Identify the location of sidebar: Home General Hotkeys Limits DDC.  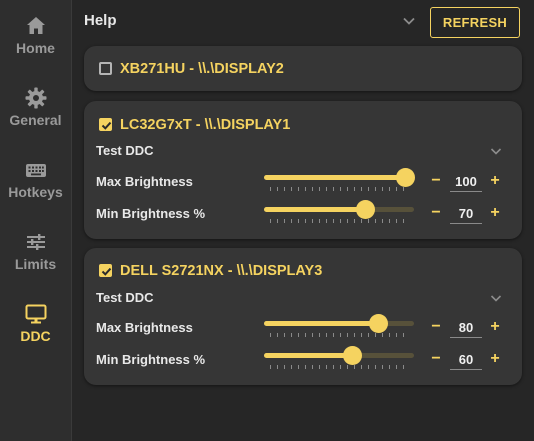
(36, 220).